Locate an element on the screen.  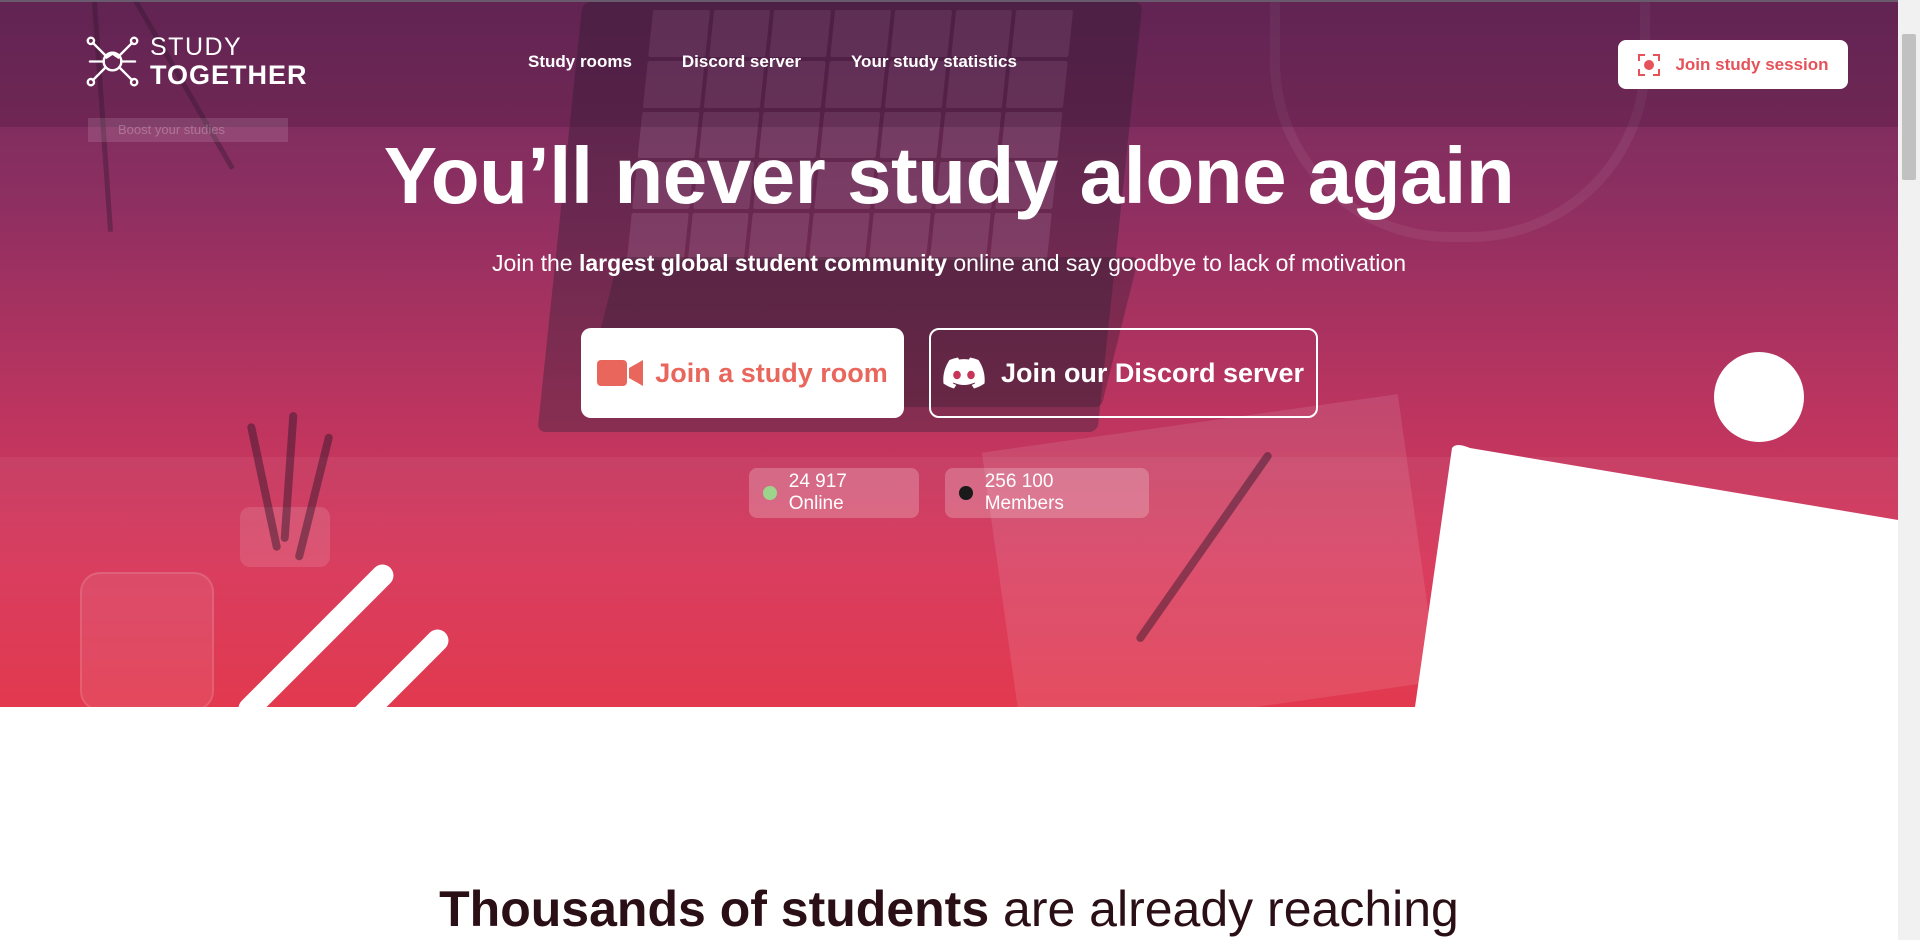
video-camera-icon is located at coordinates (620, 373).